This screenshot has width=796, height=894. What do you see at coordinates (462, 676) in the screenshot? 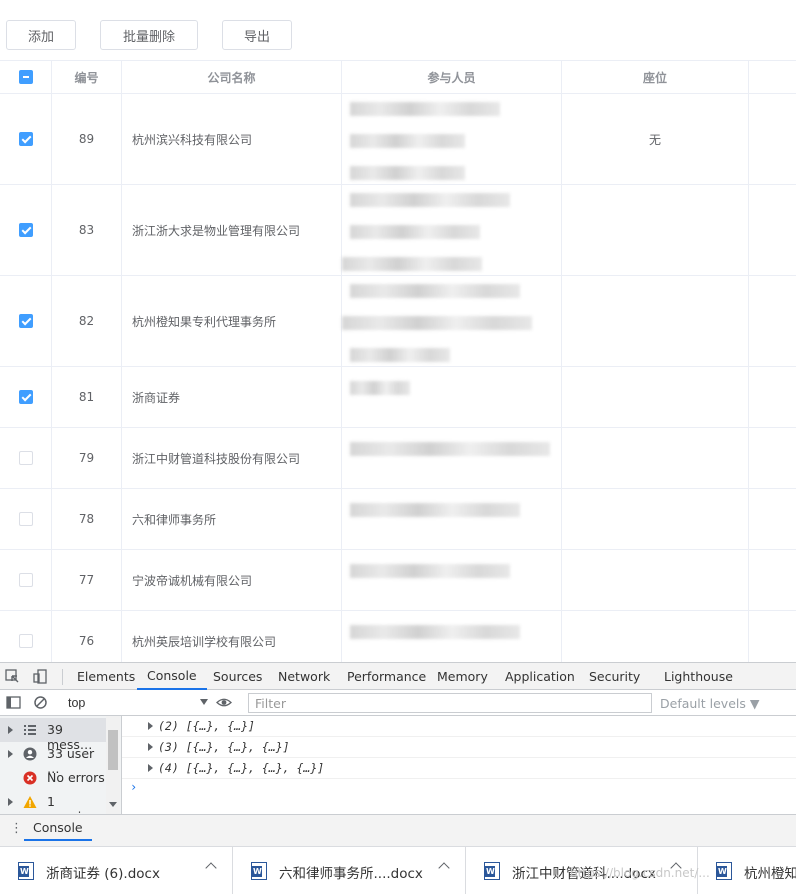
I see `tab-memory: Memory` at bounding box center [462, 676].